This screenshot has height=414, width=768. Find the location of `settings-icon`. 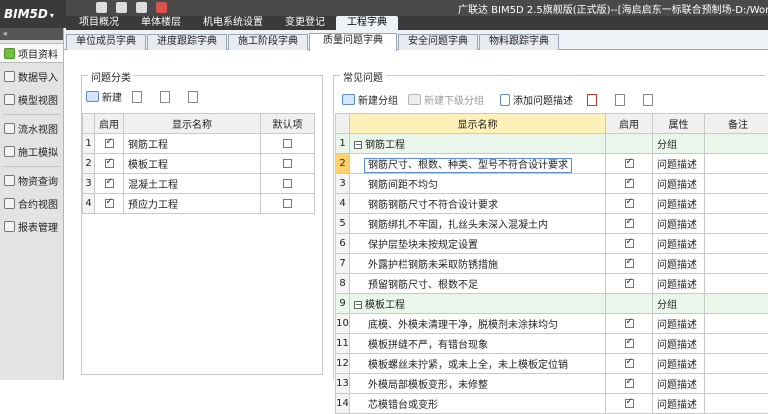

settings-icon is located at coordinates (141, 7).